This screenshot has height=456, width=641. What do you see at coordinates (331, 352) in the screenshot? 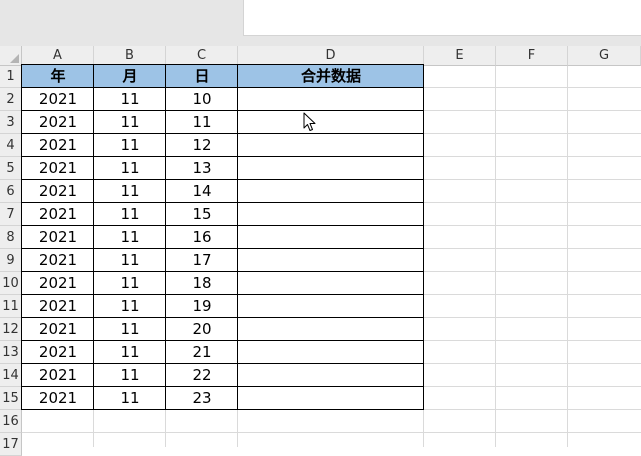
I see `cell-d13` at bounding box center [331, 352].